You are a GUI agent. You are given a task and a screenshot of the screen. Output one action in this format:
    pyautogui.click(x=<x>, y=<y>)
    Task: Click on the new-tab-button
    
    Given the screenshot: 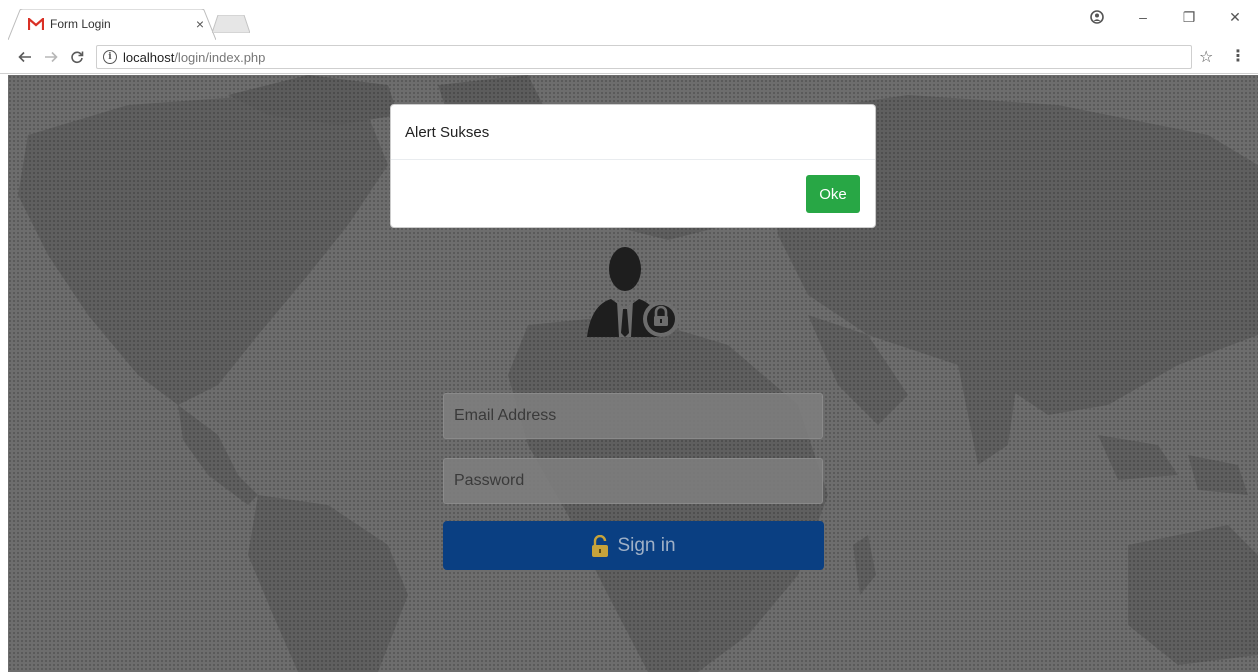 What is the action you would take?
    pyautogui.click(x=231, y=24)
    